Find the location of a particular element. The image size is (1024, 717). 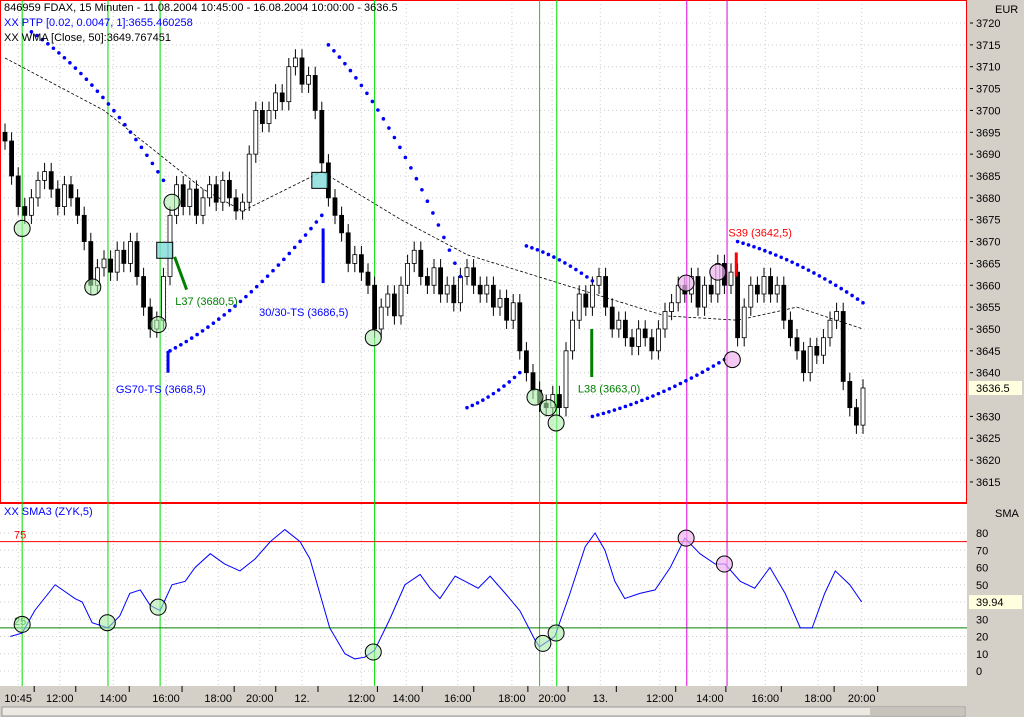

last-price-label: 3636.5 is located at coordinates (993, 389).